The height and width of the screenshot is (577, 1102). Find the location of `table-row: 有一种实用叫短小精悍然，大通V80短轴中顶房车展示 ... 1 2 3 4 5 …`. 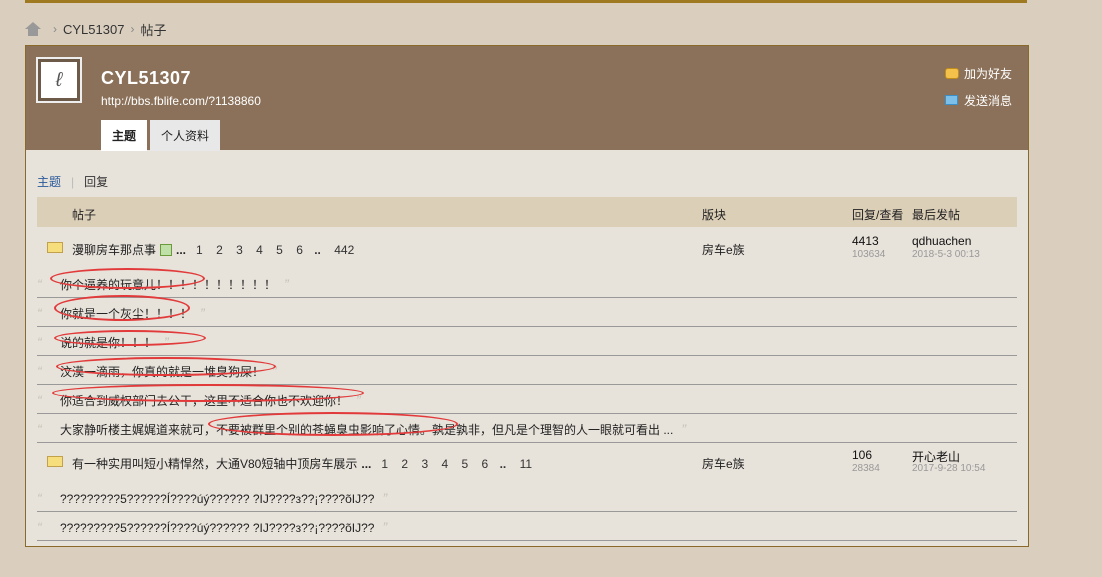

table-row: 有一种实用叫短小精悍然，大通V80短轴中顶房车展示 ... 1 2 3 4 5 … is located at coordinates (527, 463).